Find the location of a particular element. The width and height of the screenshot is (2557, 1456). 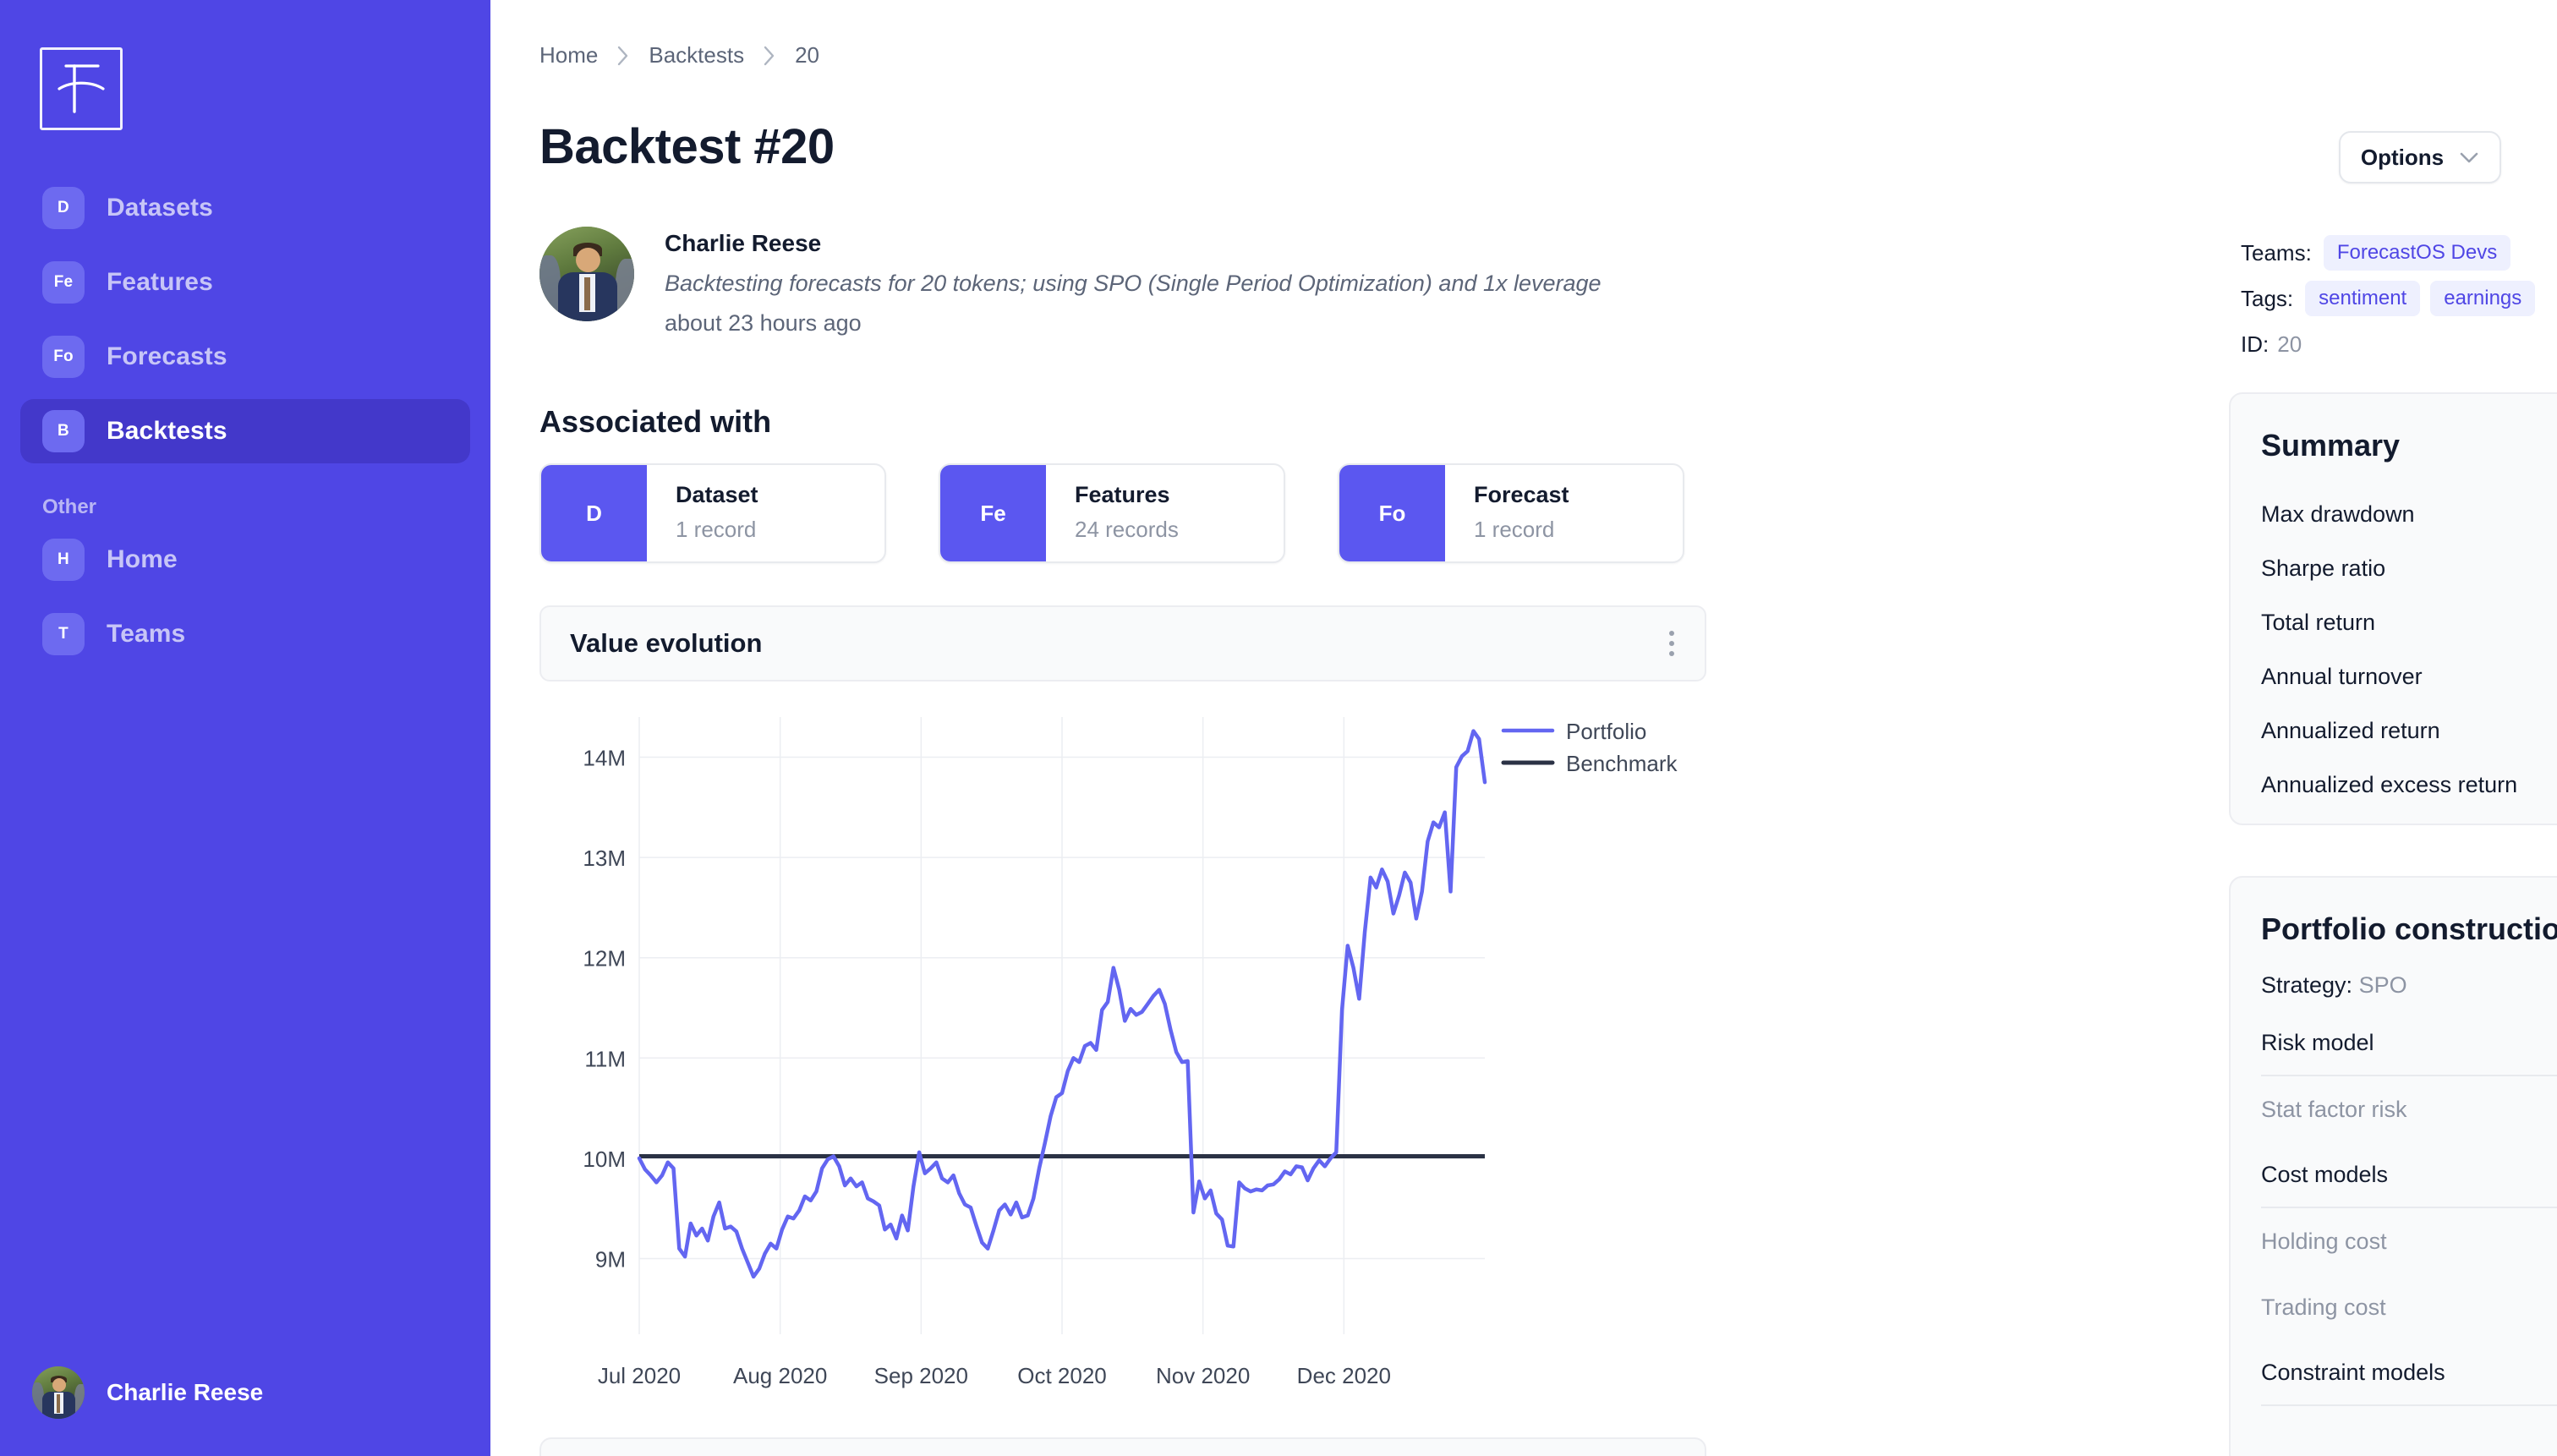

sidebar-item-label: Features is located at coordinates (160, 282).